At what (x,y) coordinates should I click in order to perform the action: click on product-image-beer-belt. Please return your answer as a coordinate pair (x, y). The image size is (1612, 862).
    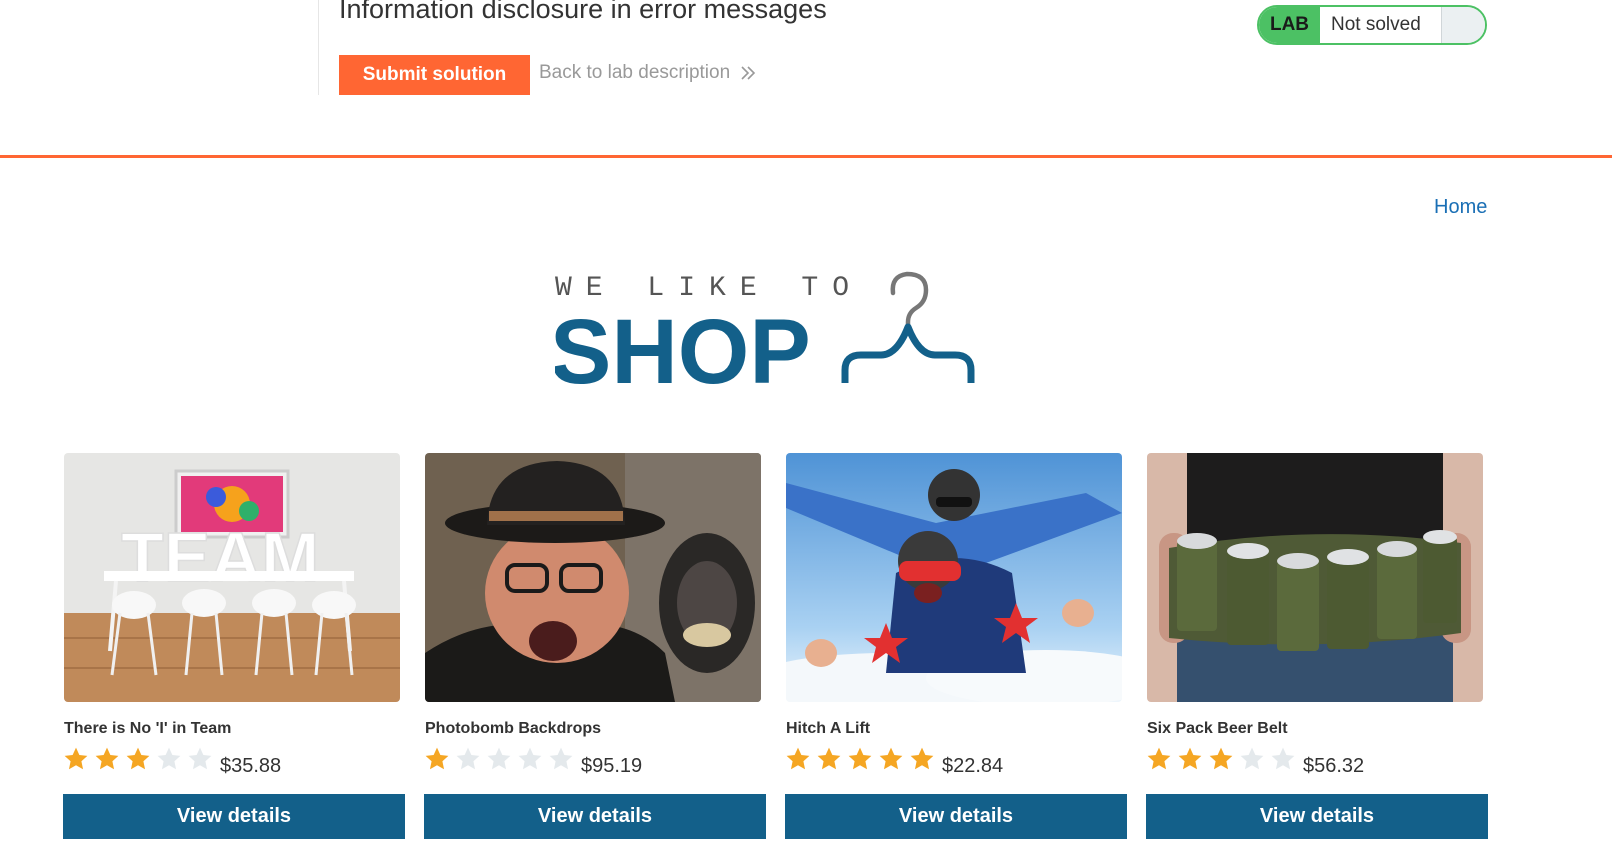
    Looking at the image, I should click on (1315, 577).